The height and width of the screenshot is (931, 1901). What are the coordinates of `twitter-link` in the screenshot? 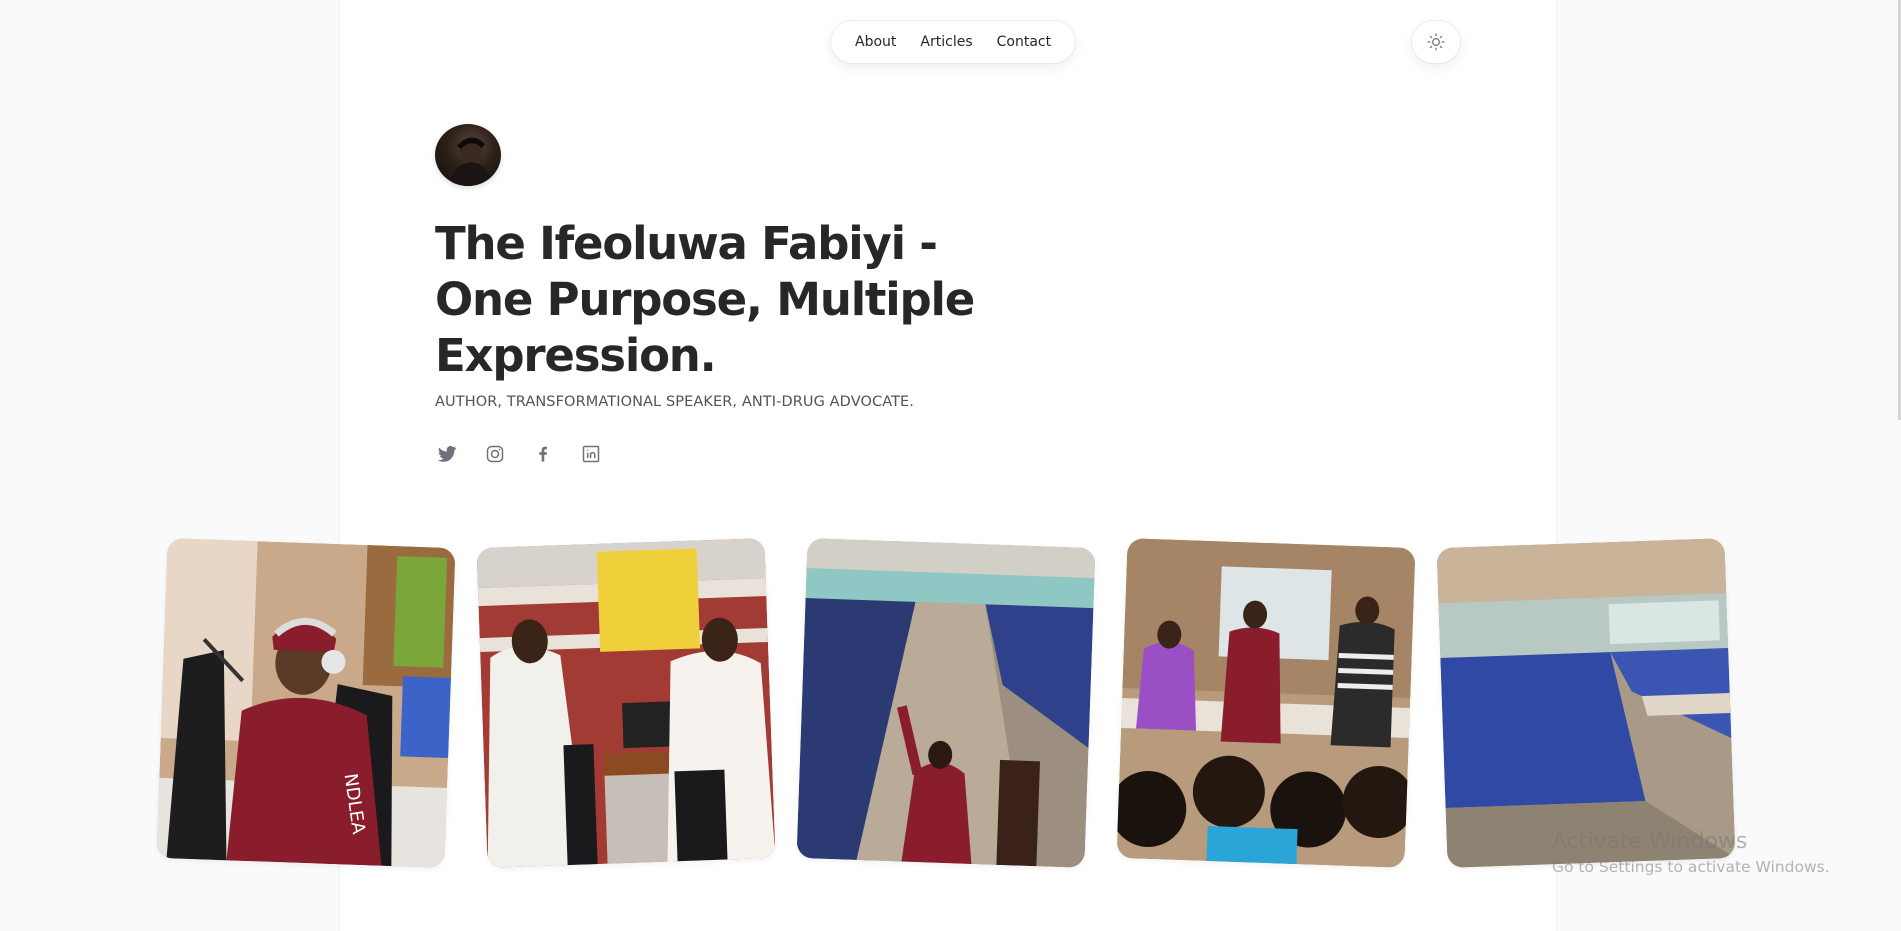 It's located at (447, 454).